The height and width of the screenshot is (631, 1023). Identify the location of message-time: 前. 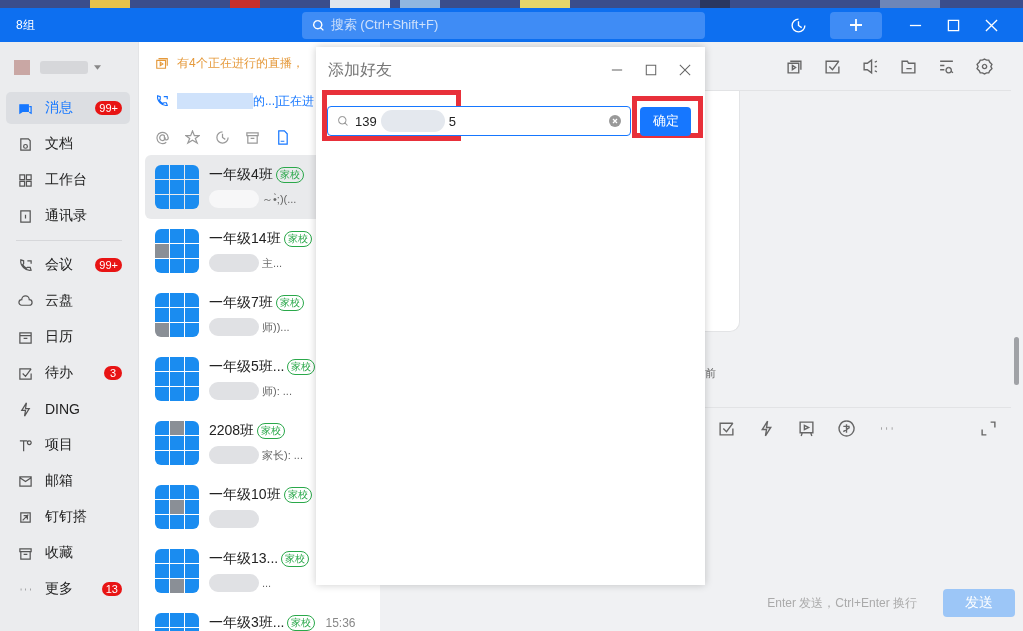
(710, 373).